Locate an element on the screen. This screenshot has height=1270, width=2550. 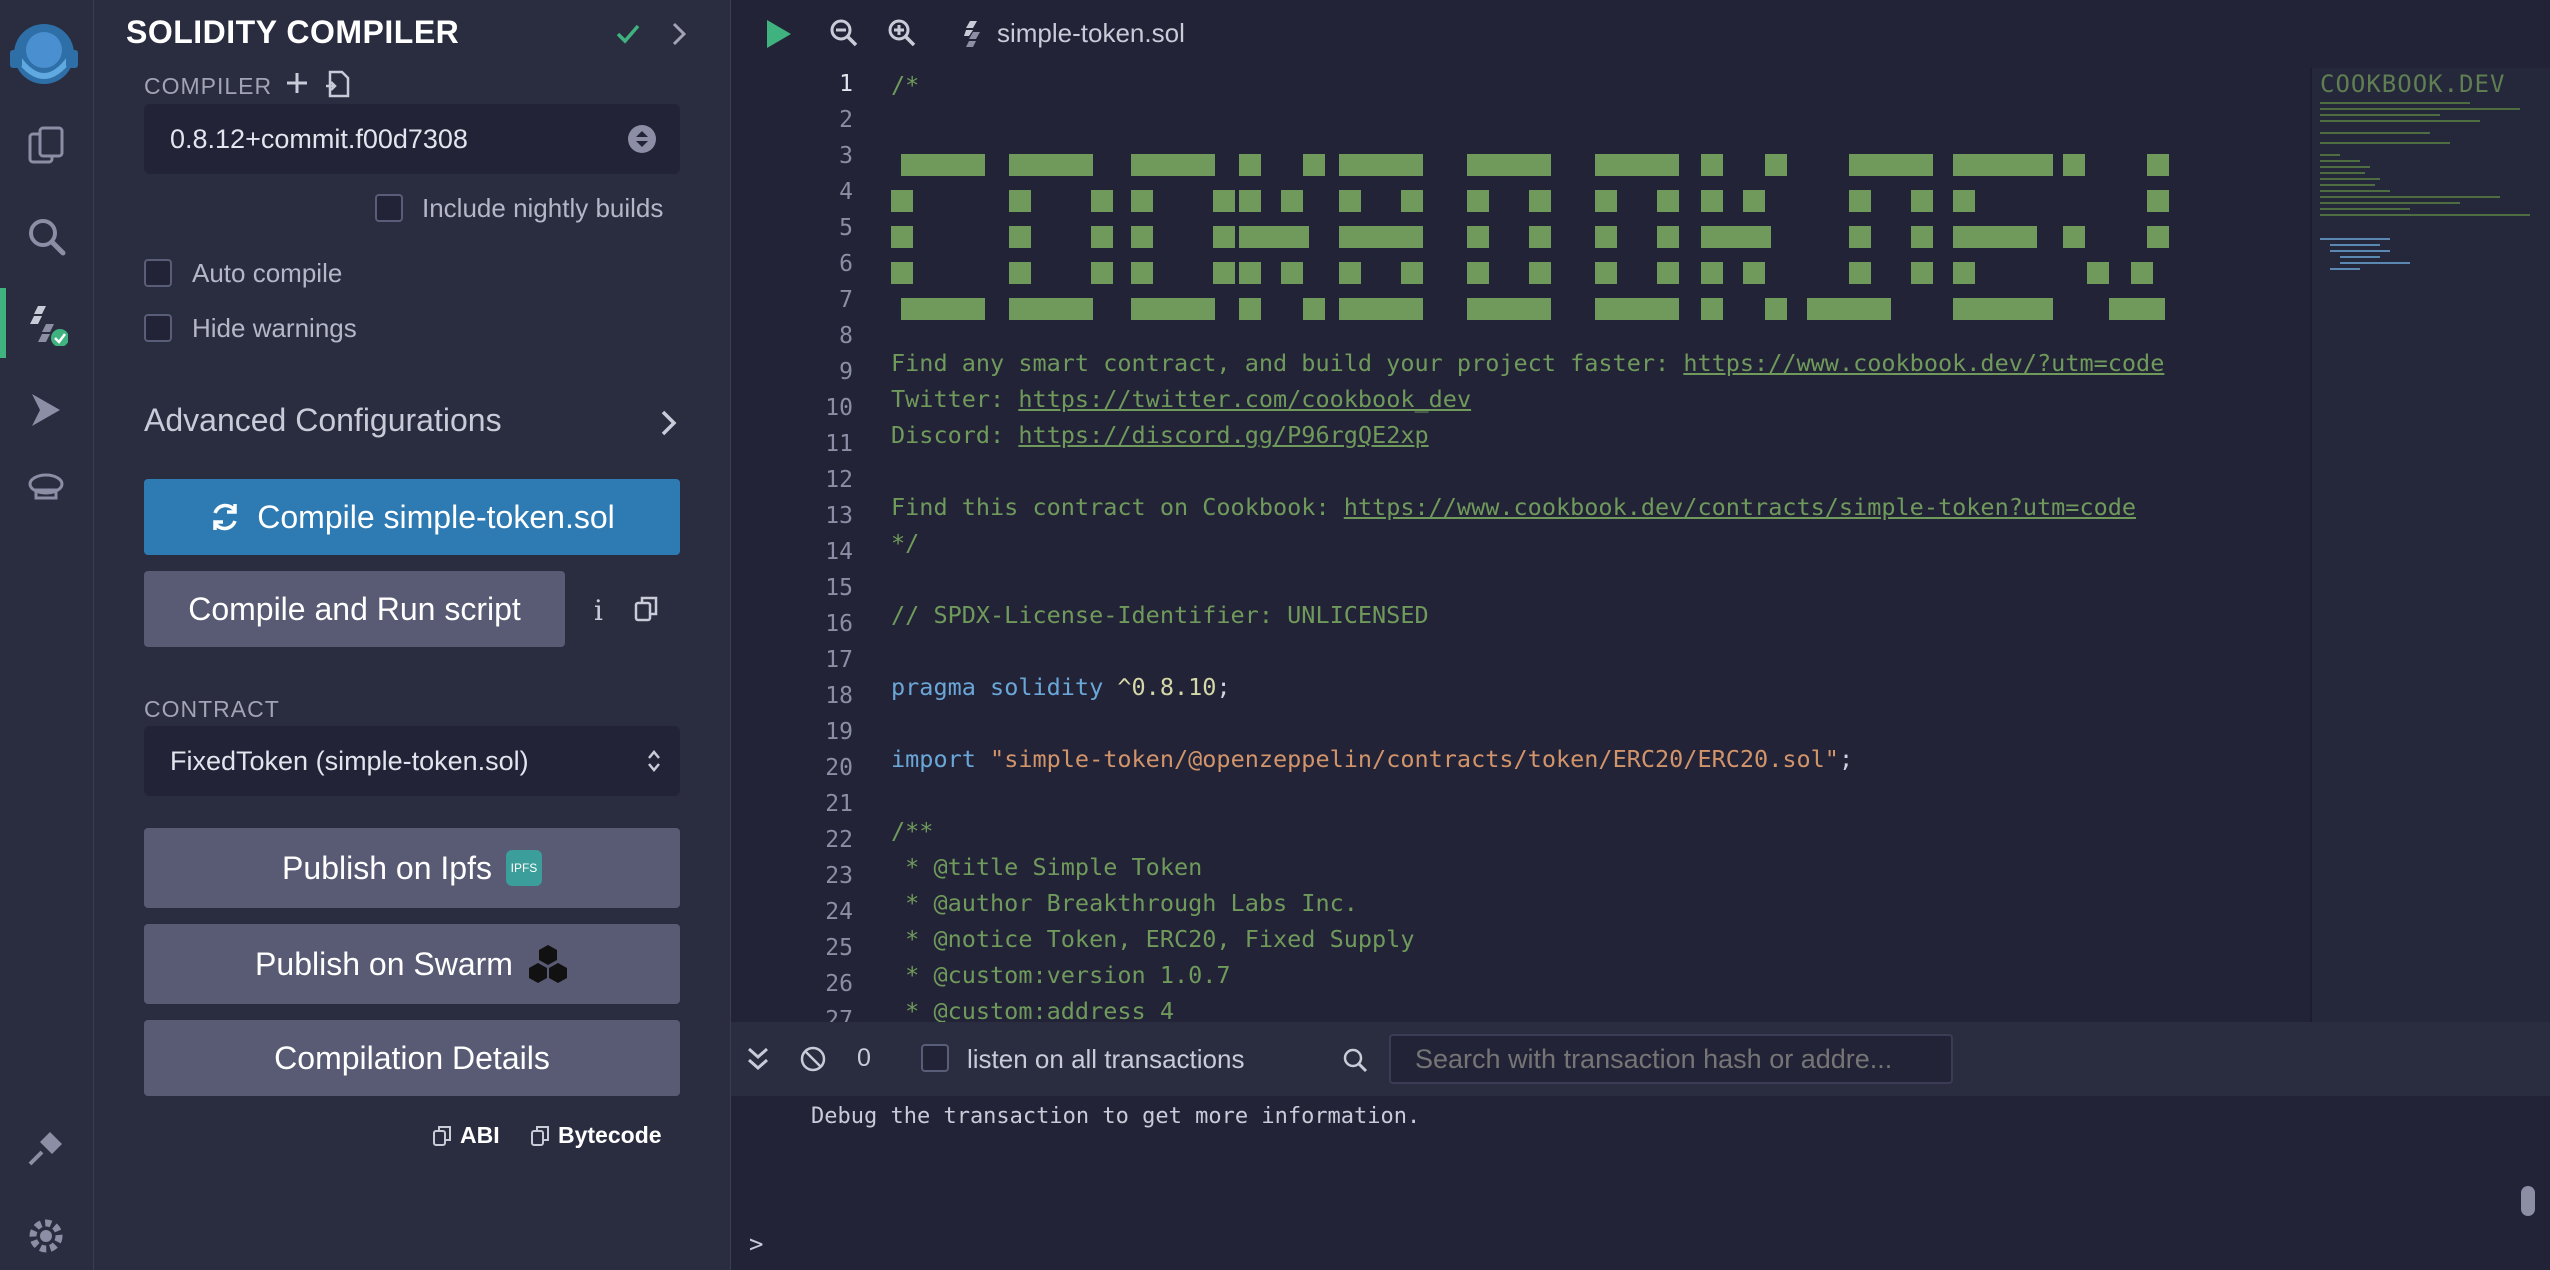
code-line: * @title Simple Token is located at coordinates (1047, 867).